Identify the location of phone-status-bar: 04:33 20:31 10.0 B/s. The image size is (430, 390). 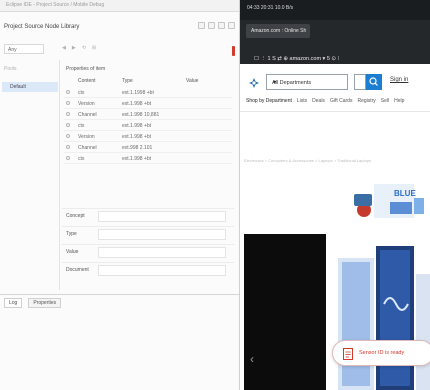
(335, 10).